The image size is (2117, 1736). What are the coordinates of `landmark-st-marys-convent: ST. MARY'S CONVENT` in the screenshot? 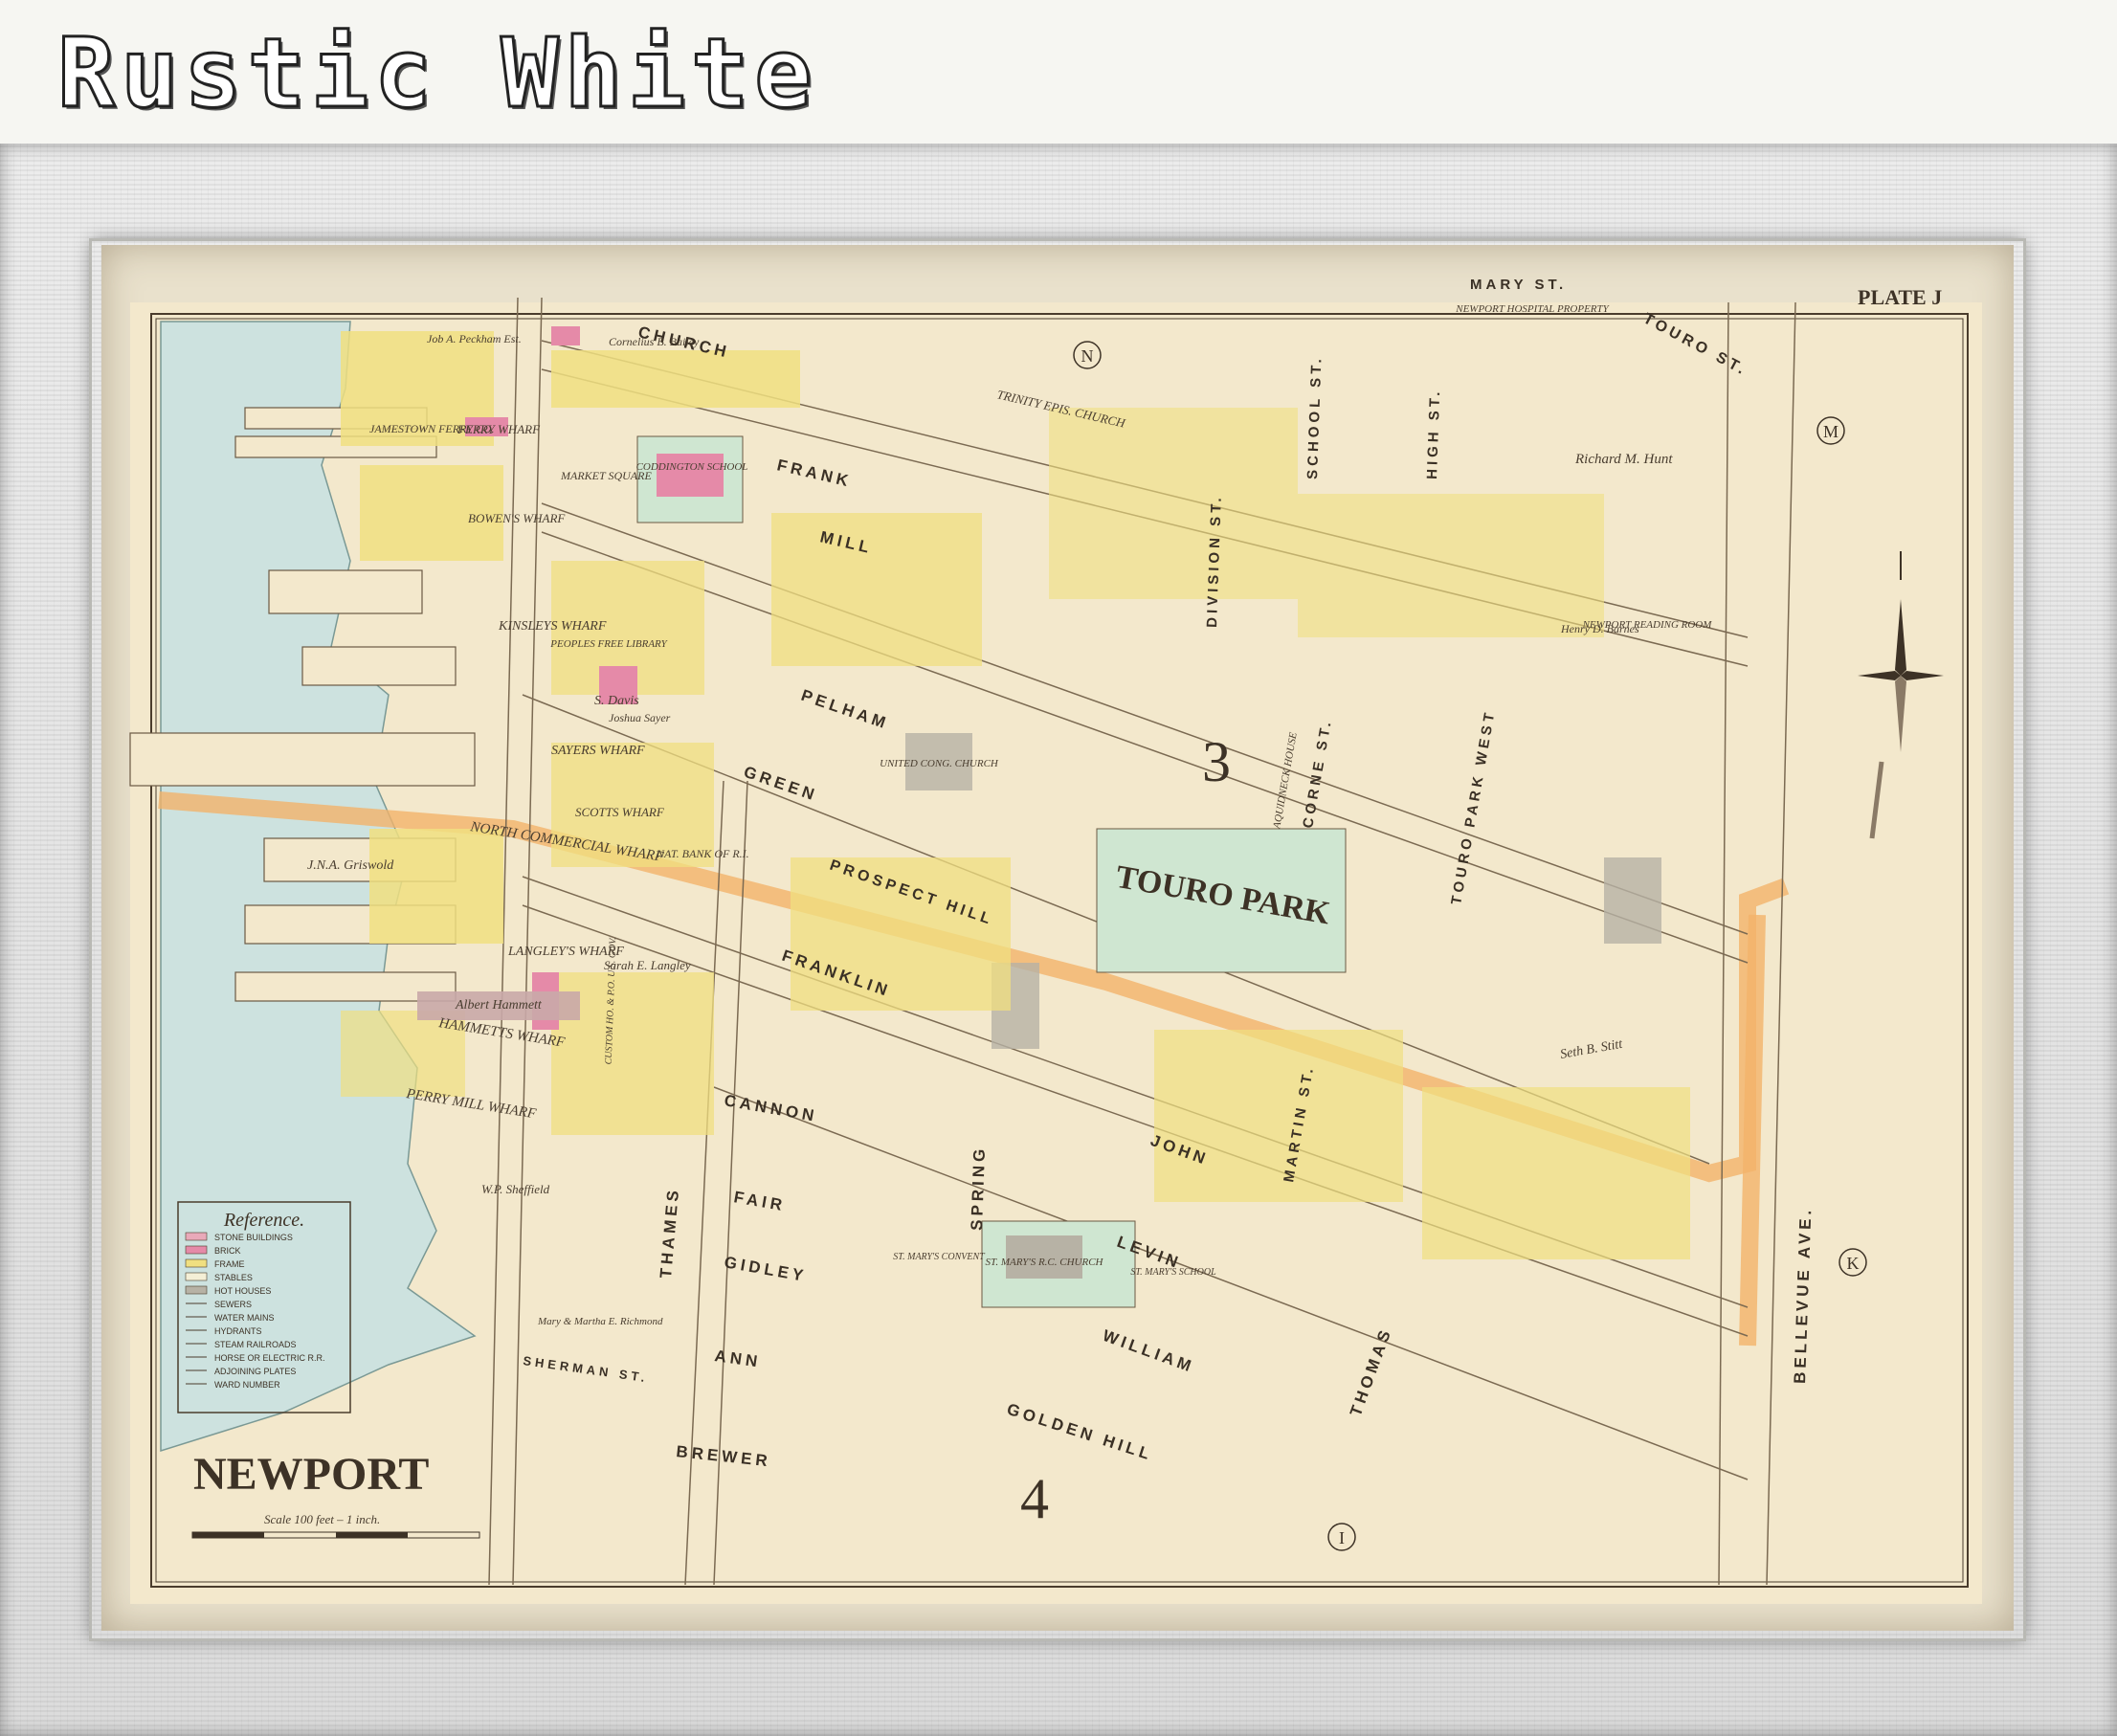 It's located at (939, 1257).